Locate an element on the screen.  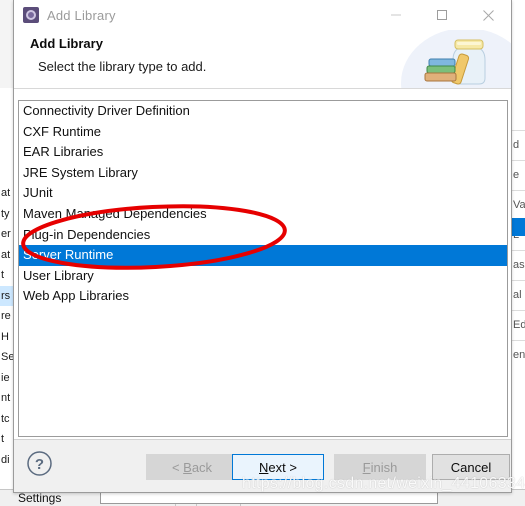
list-item-selected: Server Runtime is located at coordinates (263, 255).